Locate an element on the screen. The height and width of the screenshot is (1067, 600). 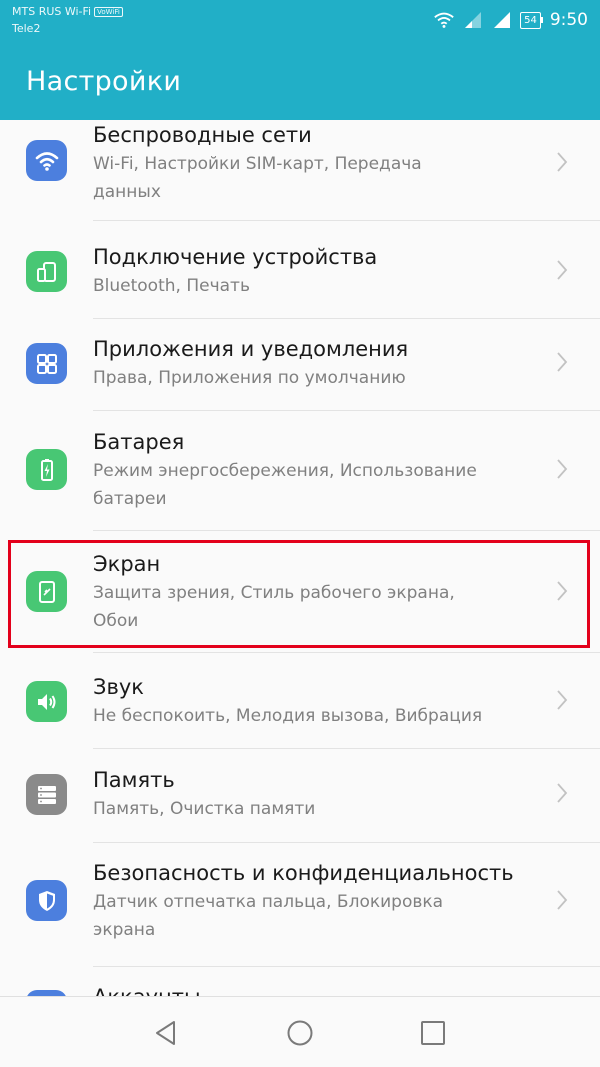
status-bar: MTS RUS Wi-Fi VoWiFi Tele2 54 9:50 is located at coordinates (300, 26).